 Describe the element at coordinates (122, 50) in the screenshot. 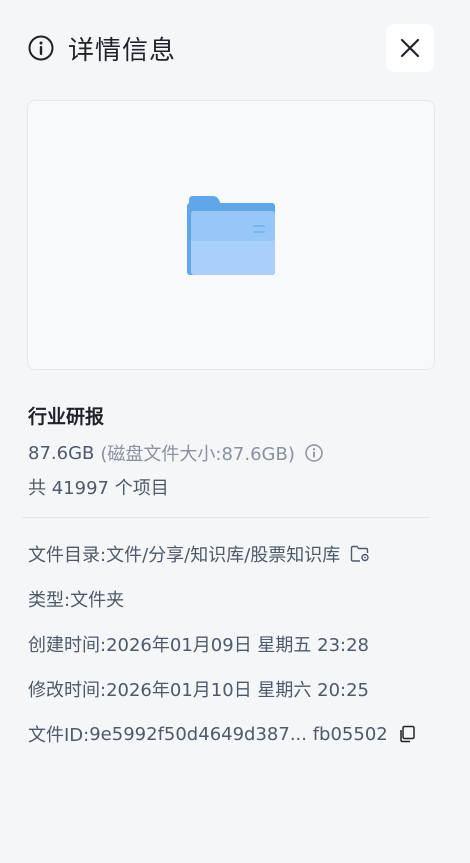

I see `page-title: 详情信息` at that location.